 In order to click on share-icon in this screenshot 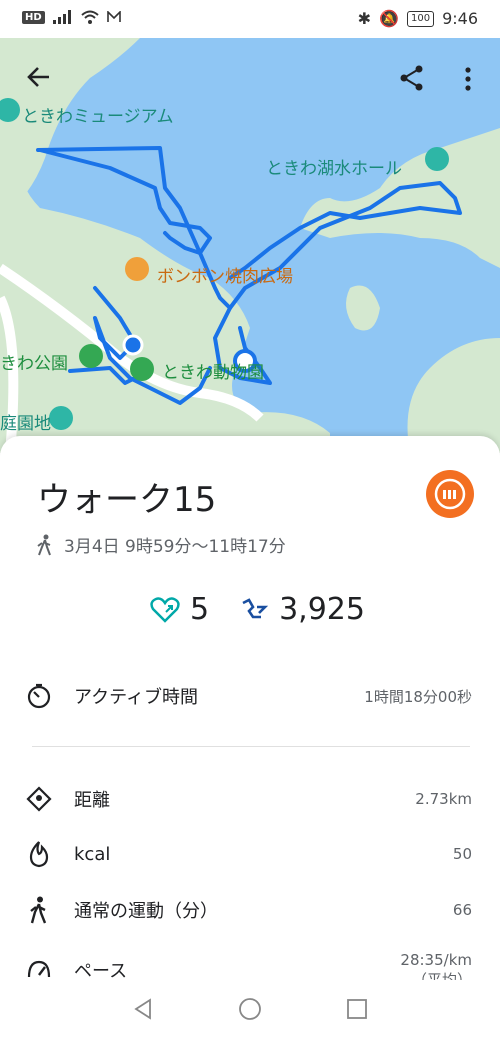, I will do `click(411, 78)`.